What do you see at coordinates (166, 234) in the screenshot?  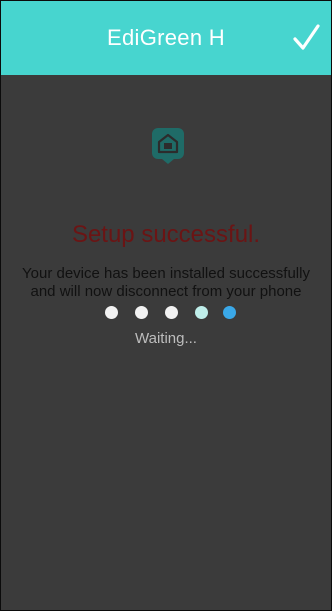 I see `success-title: Setup successful.` at bounding box center [166, 234].